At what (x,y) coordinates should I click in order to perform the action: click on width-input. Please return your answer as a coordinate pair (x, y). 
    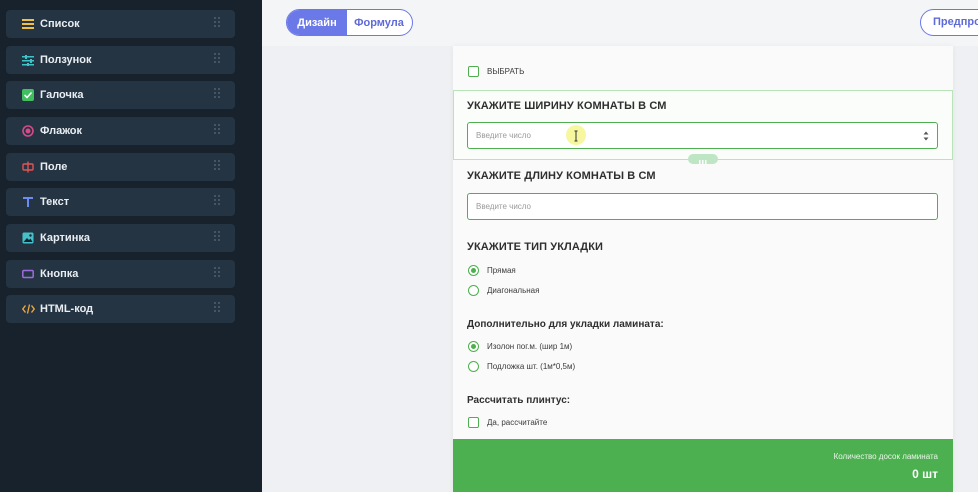
    Looking at the image, I should click on (702, 135).